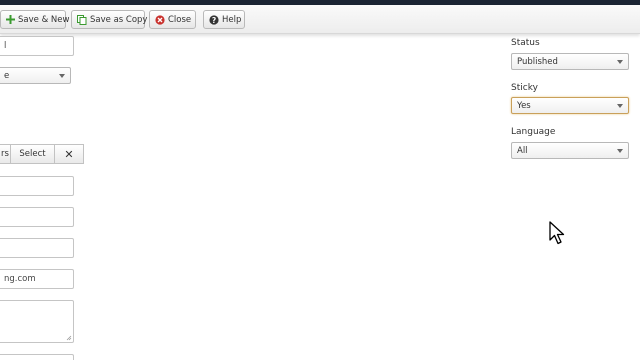 The height and width of the screenshot is (360, 640). I want to click on save-as-copy-button: Save as Copy, so click(109, 19).